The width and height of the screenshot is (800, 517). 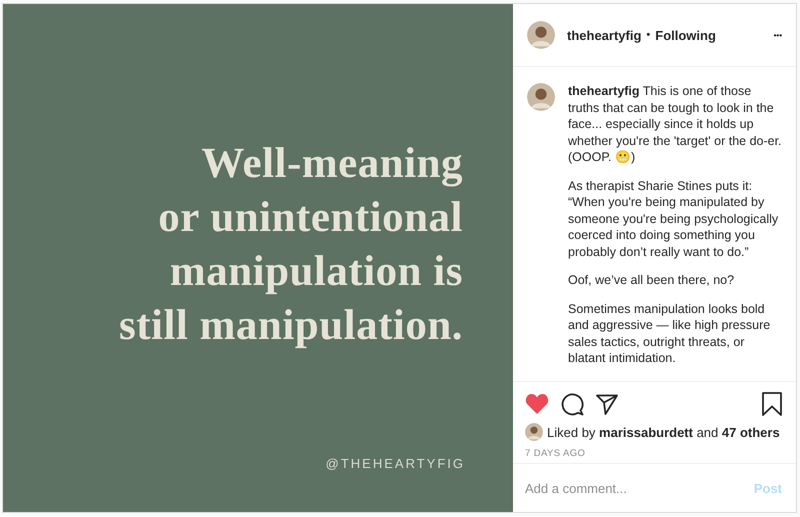 What do you see at coordinates (675, 124) in the screenshot?
I see `caption-text: theheartyfig This is one of those truths that can be tough to look in the face... especially since it holds up whether you're the 'target' or the do-er. (OOOP. 😬)` at bounding box center [675, 124].